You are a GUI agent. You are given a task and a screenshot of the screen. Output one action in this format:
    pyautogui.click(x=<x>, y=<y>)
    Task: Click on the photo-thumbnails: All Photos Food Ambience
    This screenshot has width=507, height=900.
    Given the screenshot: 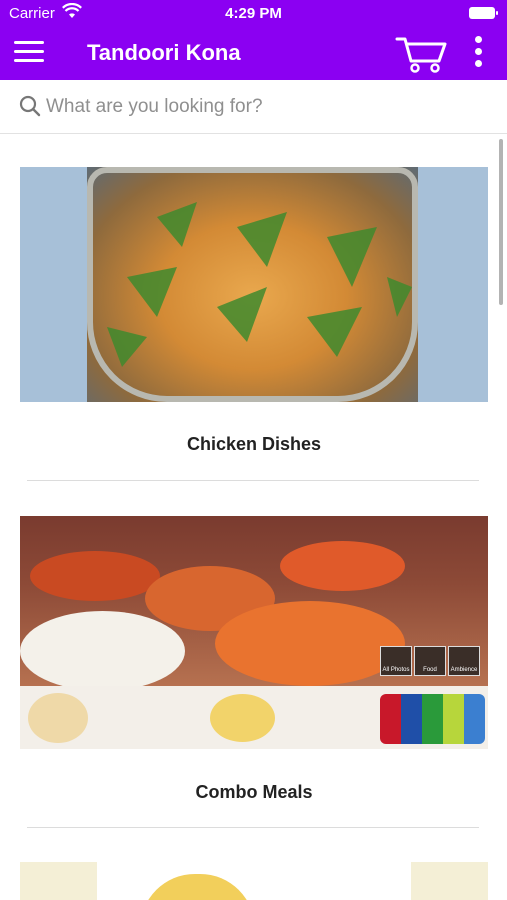 What is the action you would take?
    pyautogui.click(x=431, y=661)
    